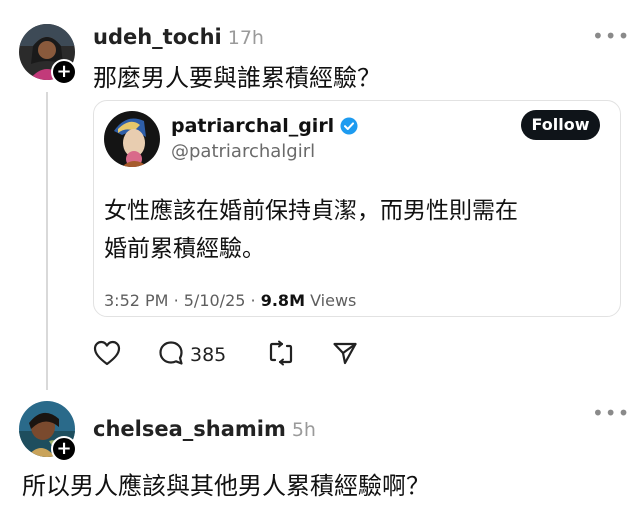 This screenshot has height=508, width=640. What do you see at coordinates (237, 78) in the screenshot?
I see `post-text: 那麼男人要與誰累積經驗？` at bounding box center [237, 78].